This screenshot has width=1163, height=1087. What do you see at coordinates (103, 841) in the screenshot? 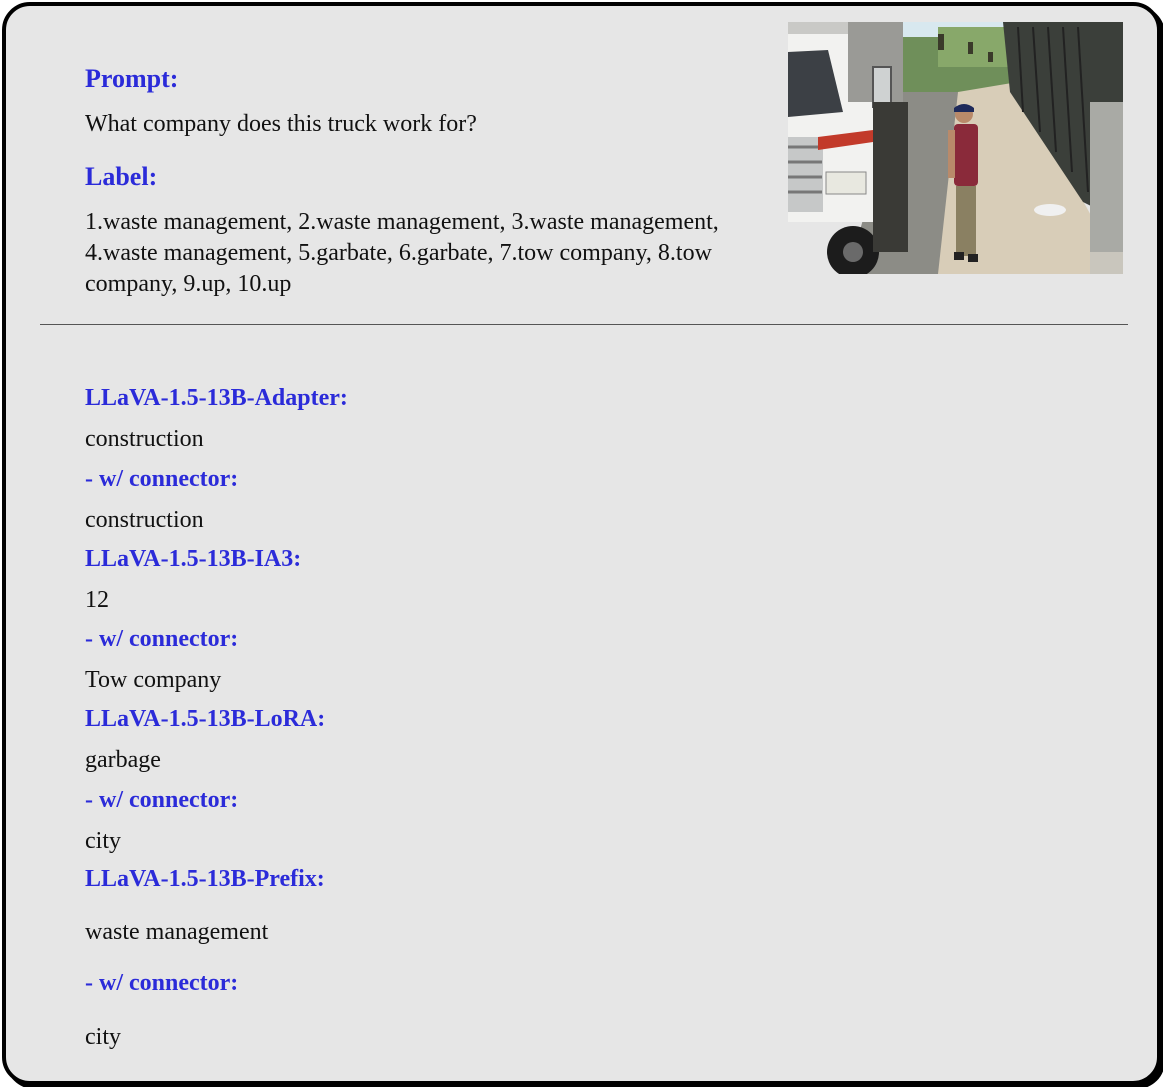
I see `lora-connector-answer: city` at bounding box center [103, 841].